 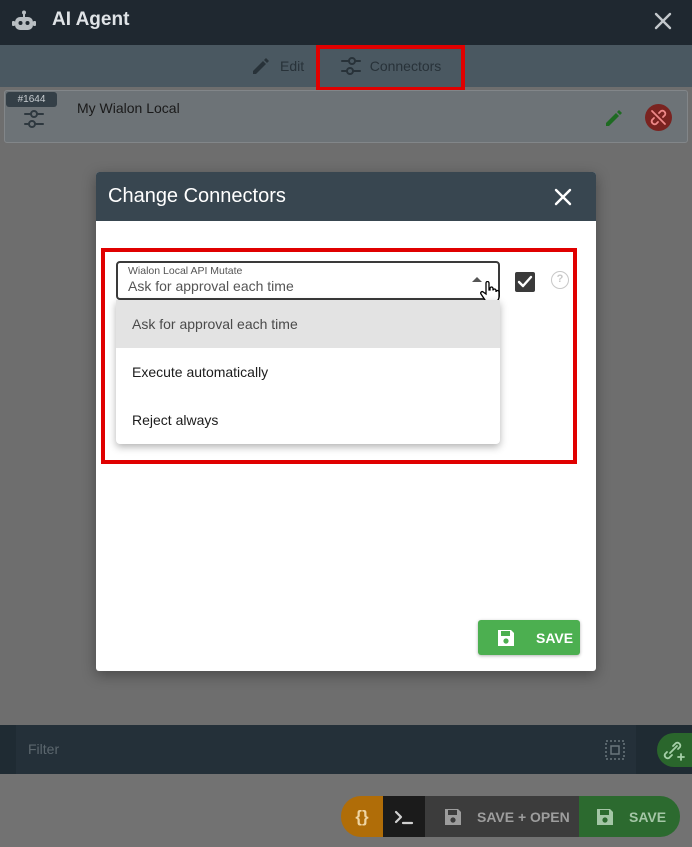 I want to click on highlight-outline-tab, so click(x=390, y=68).